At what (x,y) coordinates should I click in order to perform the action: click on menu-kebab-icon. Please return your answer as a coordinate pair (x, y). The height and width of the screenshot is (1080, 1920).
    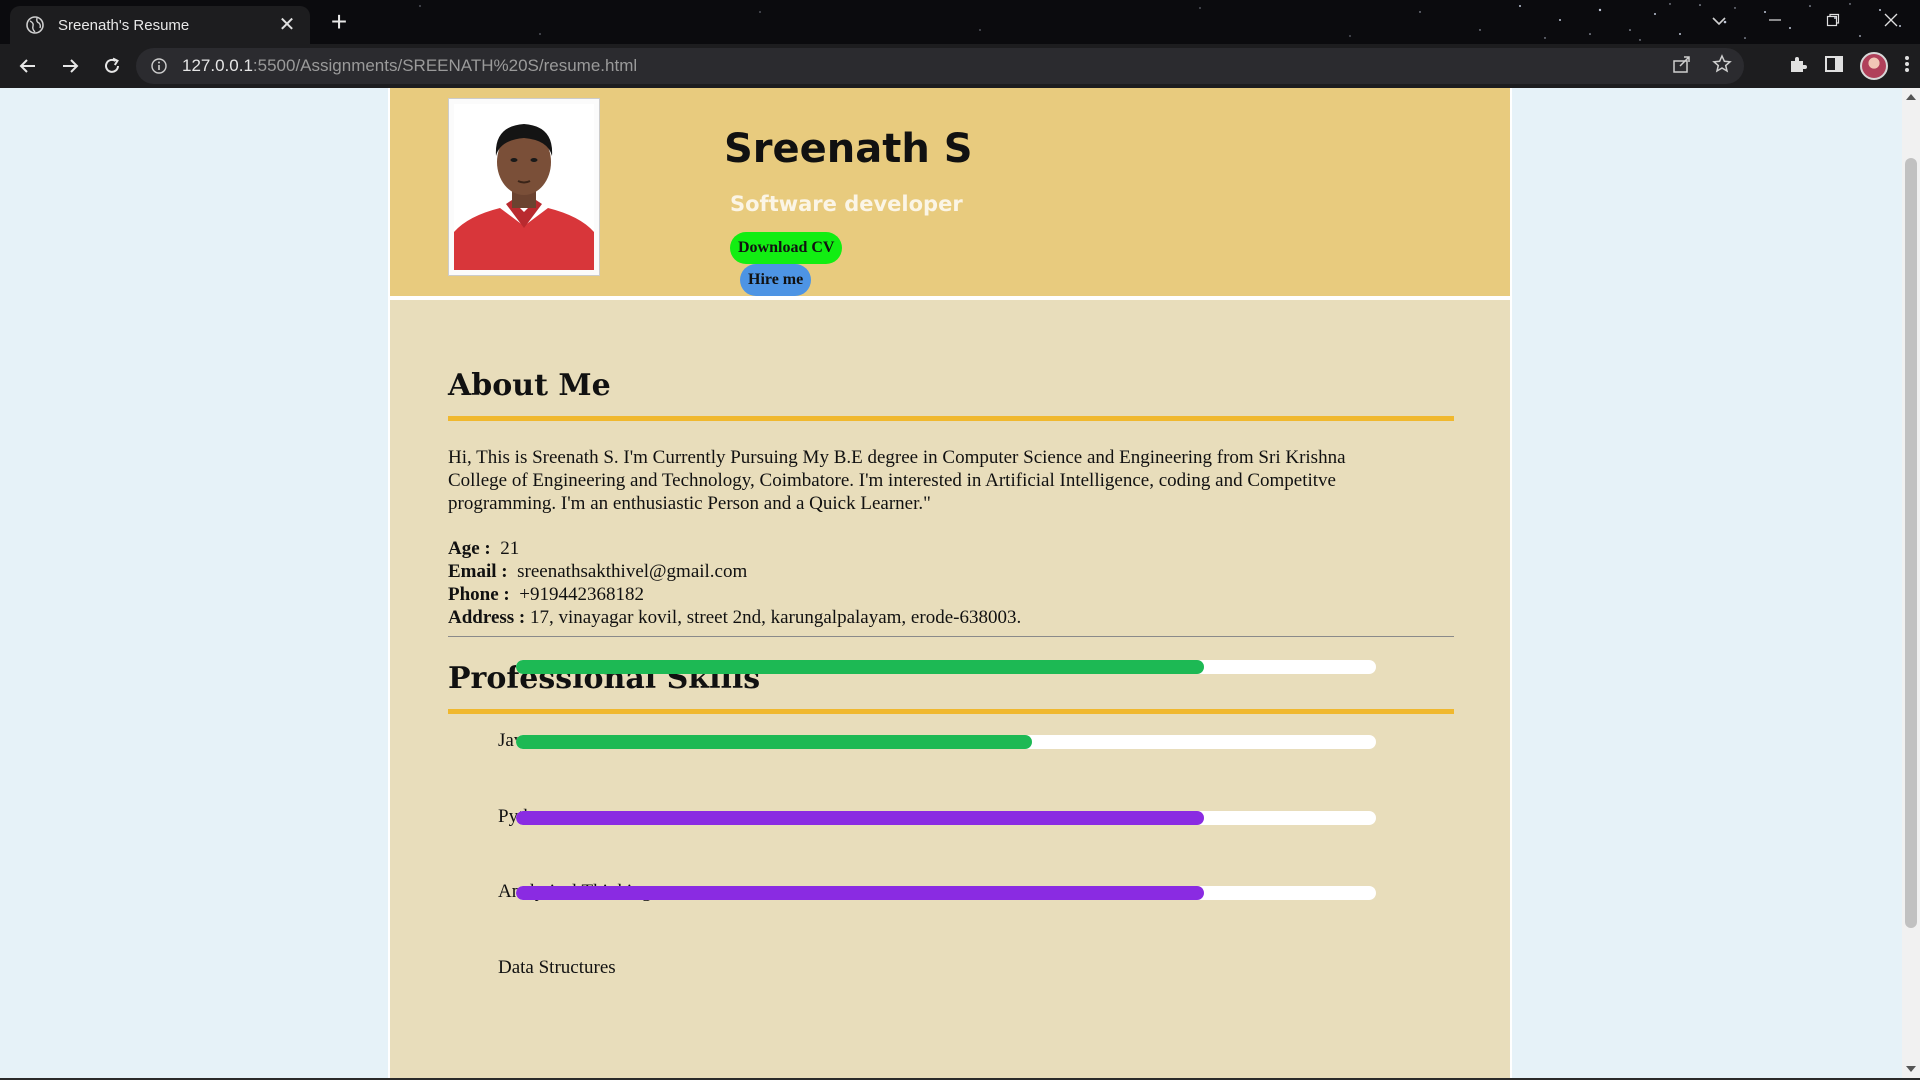
    Looking at the image, I should click on (1907, 66).